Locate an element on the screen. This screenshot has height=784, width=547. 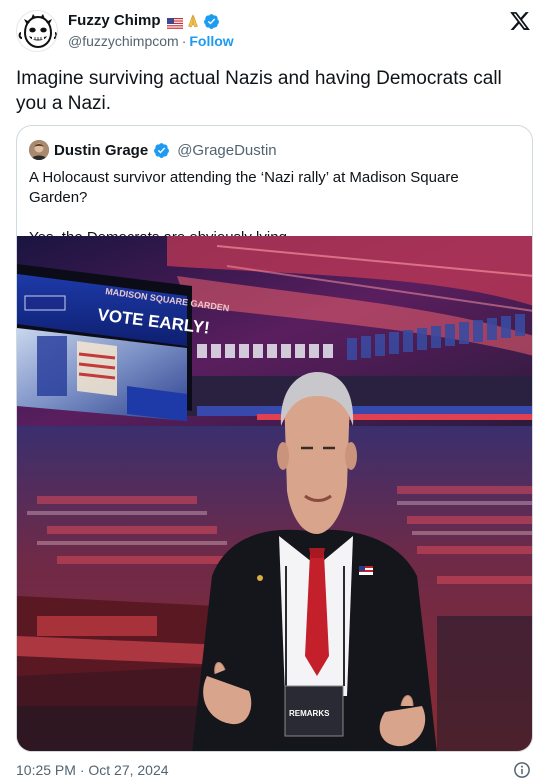
follow-button: Follow is located at coordinates (211, 41).